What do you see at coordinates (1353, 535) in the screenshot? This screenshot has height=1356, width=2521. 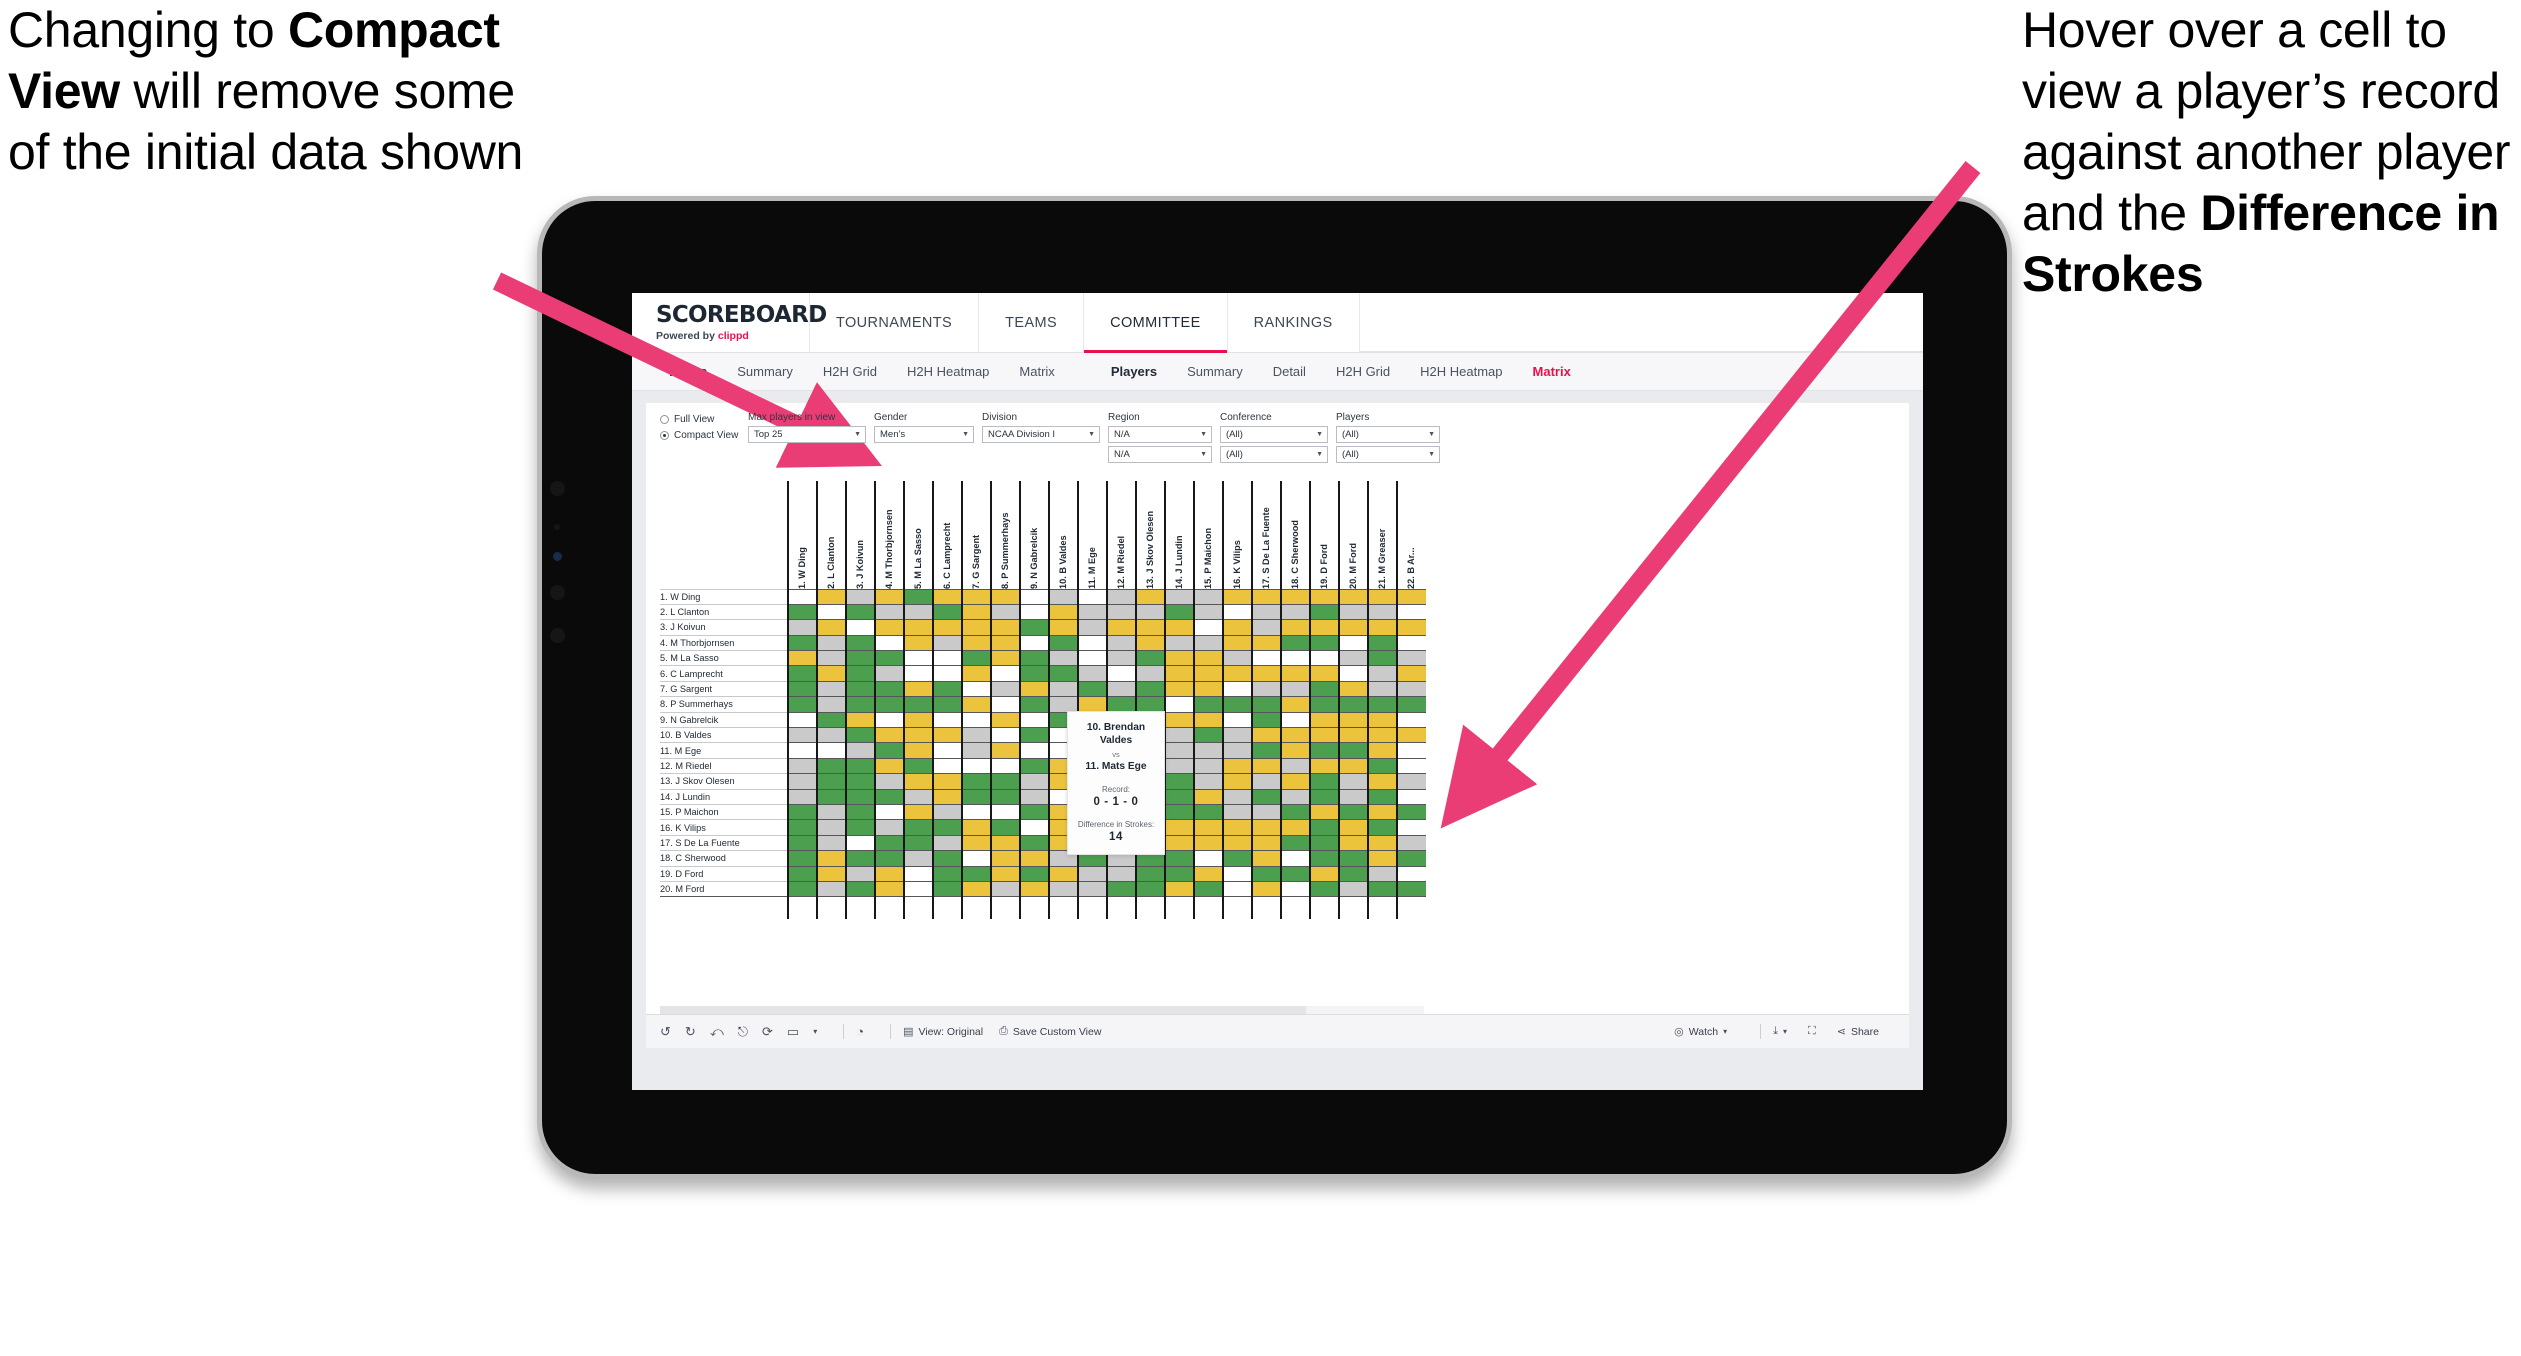 I see `matrix-column-header: 20. M Ford` at bounding box center [1353, 535].